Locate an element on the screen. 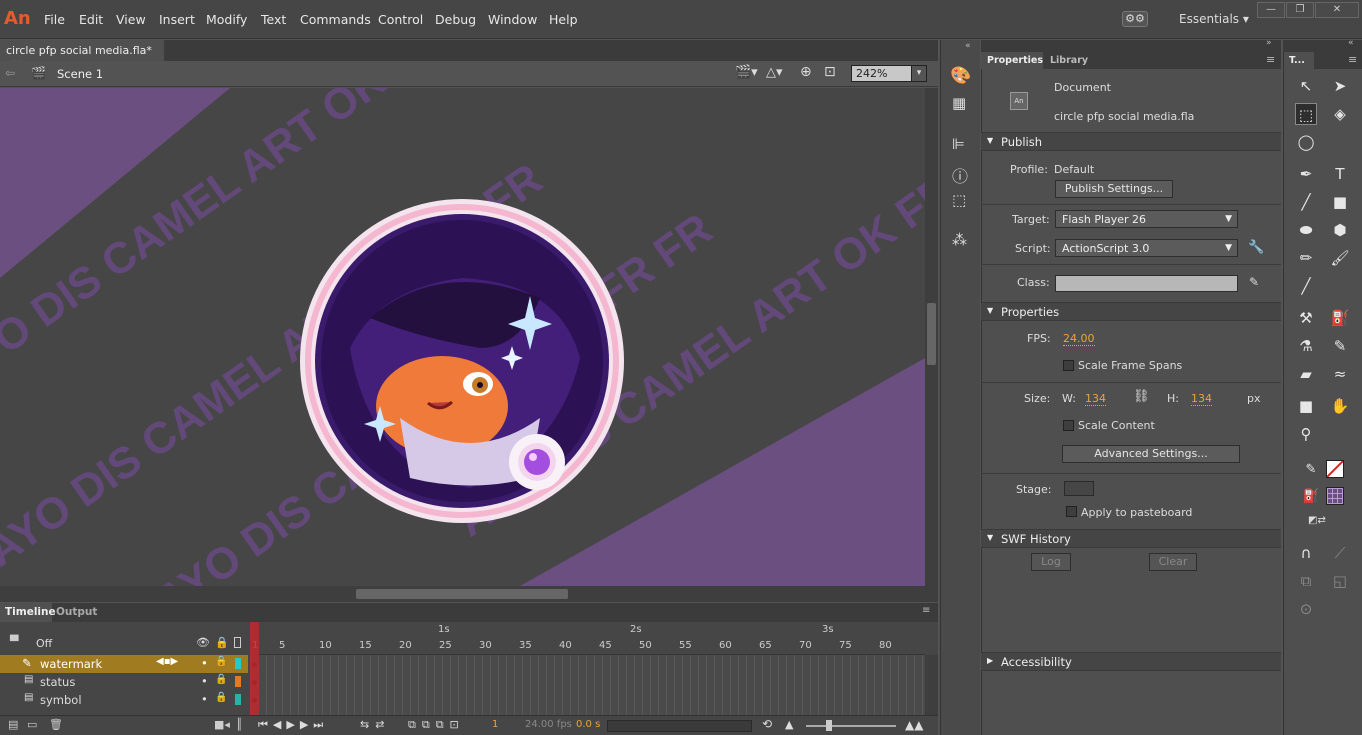 This screenshot has width=1362, height=735. info-icon: ⓘ is located at coordinates (960, 175).